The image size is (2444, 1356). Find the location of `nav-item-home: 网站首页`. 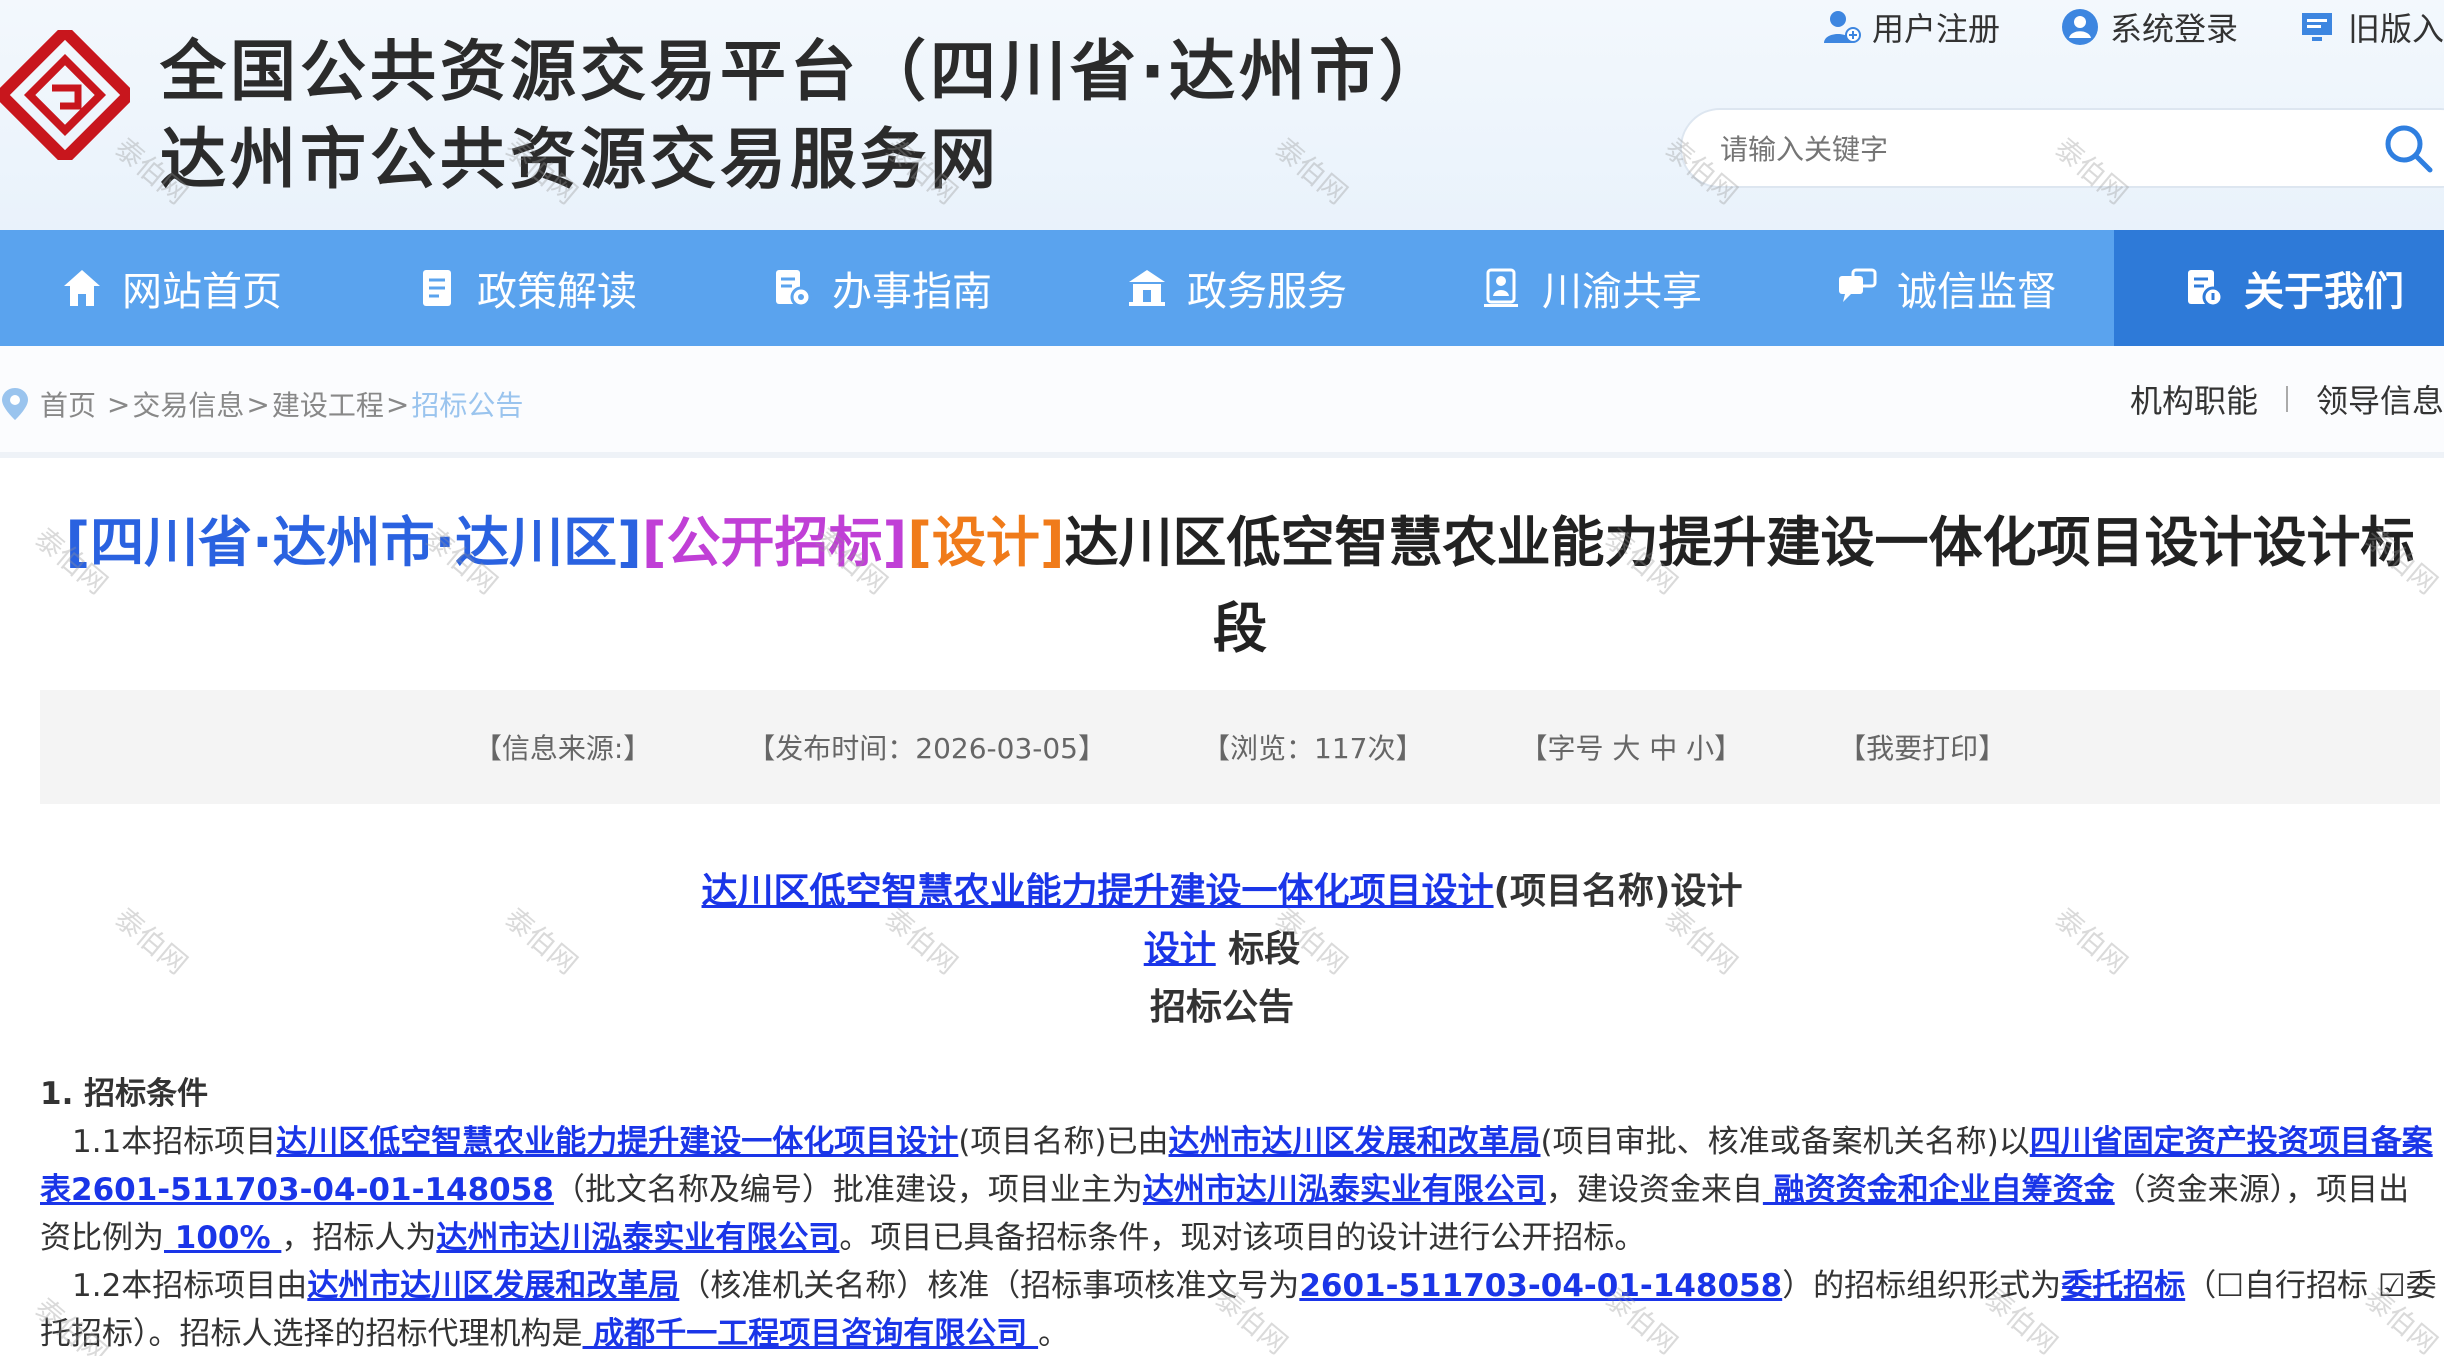

nav-item-home: 网站首页 is located at coordinates (177, 288).